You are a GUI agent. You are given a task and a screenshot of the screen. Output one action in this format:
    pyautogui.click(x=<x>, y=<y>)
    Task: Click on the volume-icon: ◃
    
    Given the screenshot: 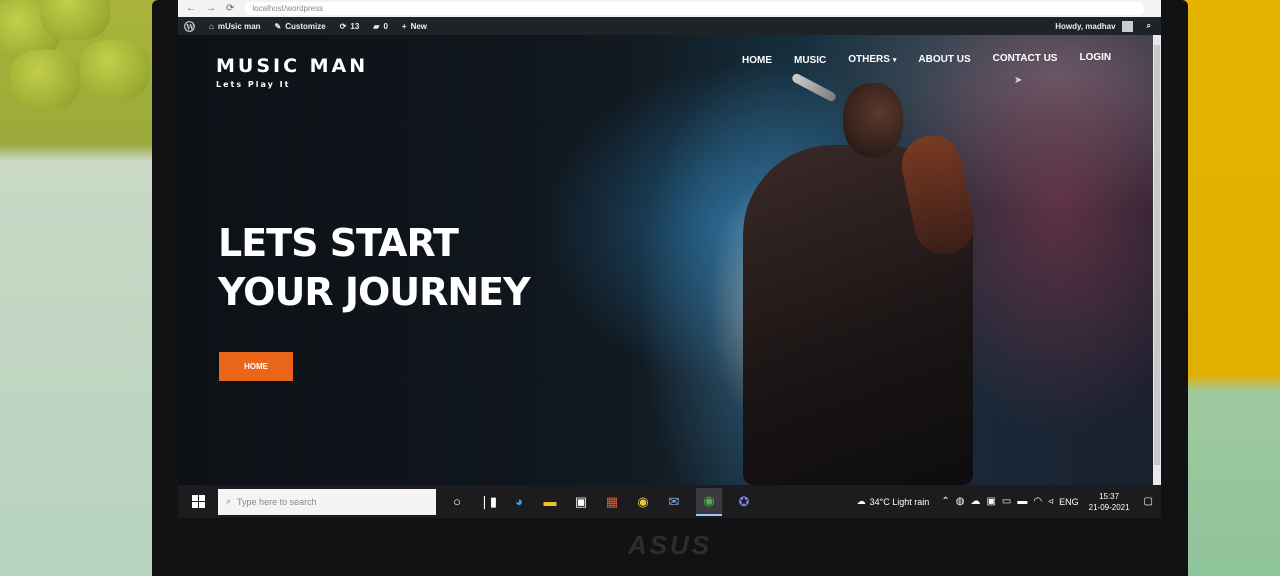 What is the action you would take?
    pyautogui.click(x=1050, y=501)
    